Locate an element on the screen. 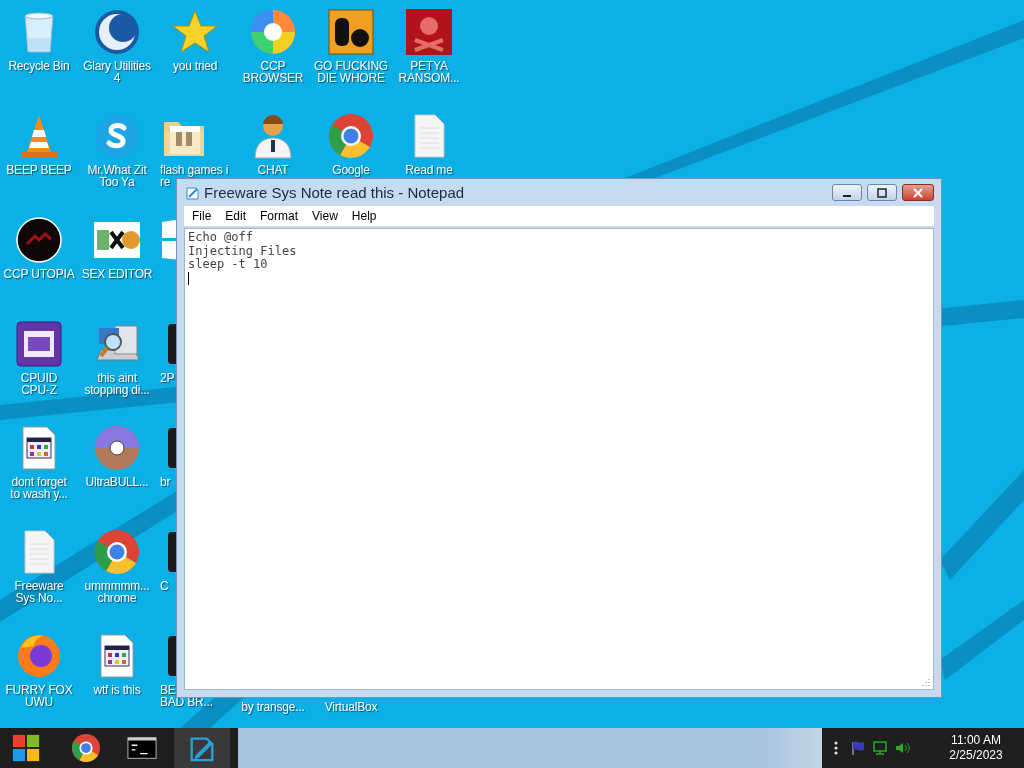  minimize-icon is located at coordinates (847, 196).